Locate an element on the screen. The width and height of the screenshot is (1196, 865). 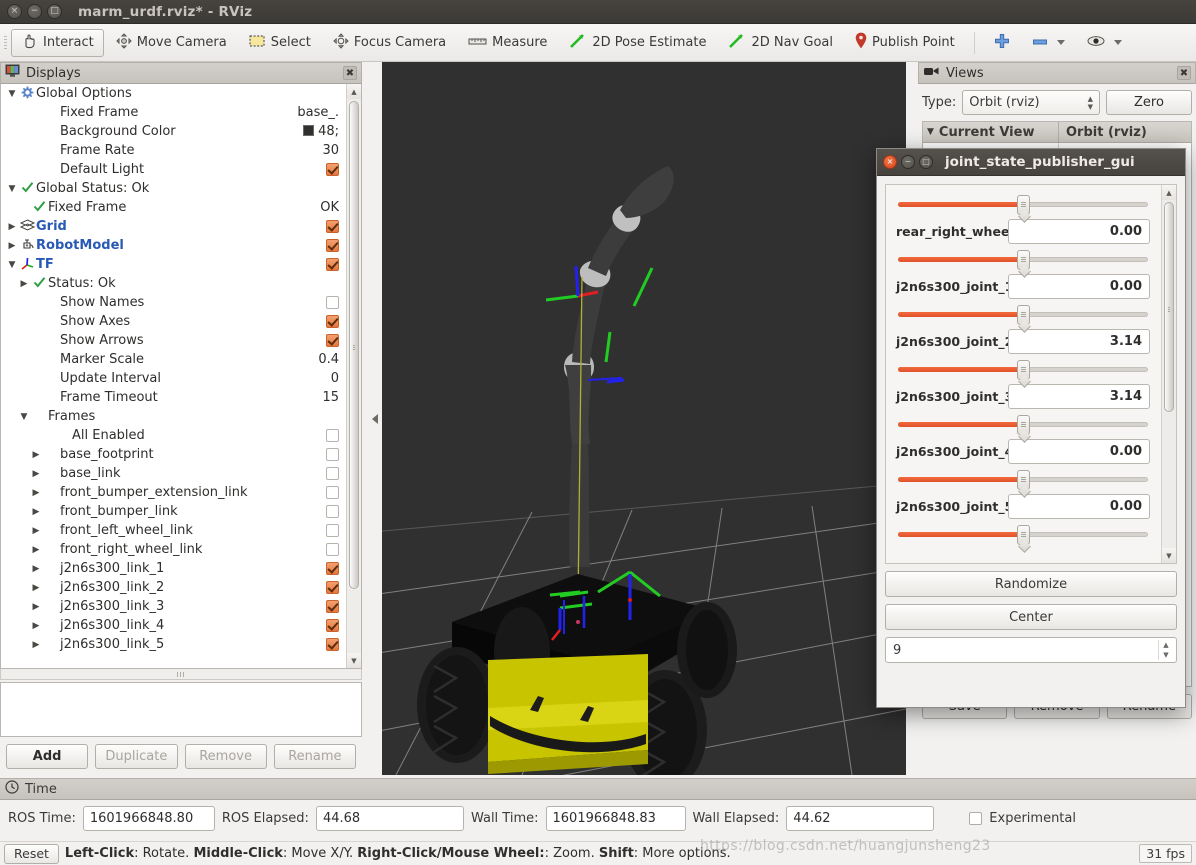
display-tree-row: ▶ front_bumper_link is located at coordinates (173, 511).